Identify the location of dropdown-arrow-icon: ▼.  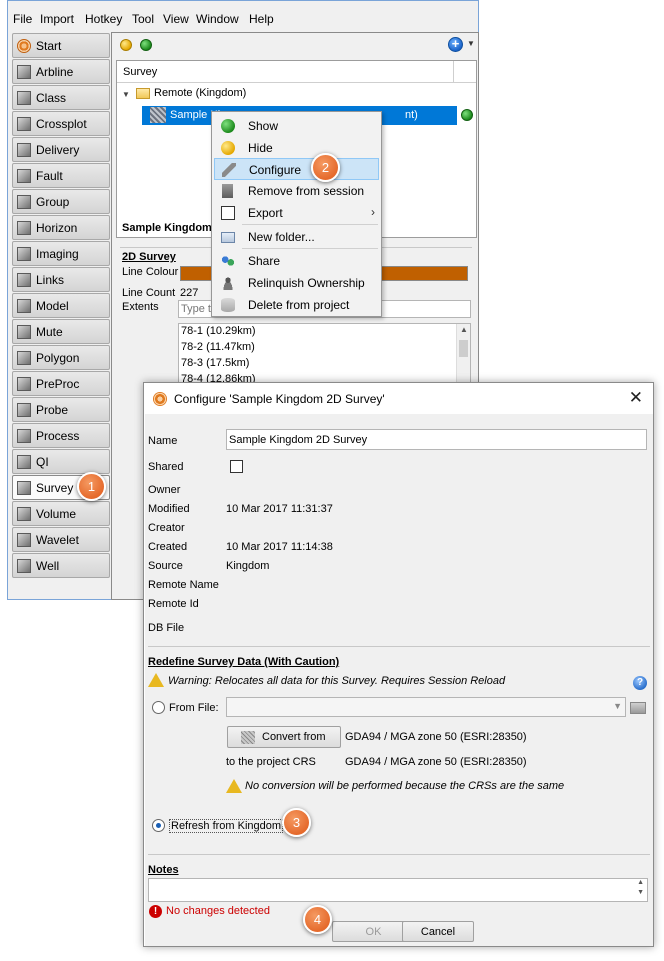
(471, 43).